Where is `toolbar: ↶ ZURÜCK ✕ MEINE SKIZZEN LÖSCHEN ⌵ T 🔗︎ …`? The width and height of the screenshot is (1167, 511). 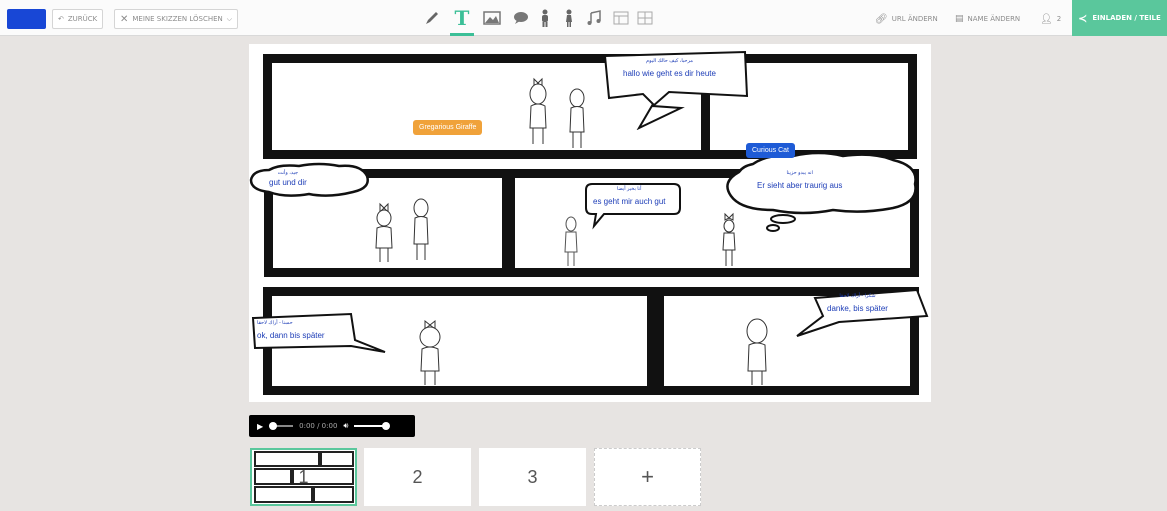
toolbar: ↶ ZURÜCK ✕ MEINE SKIZZEN LÖSCHEN ⌵ T 🔗︎ … is located at coordinates (583, 18).